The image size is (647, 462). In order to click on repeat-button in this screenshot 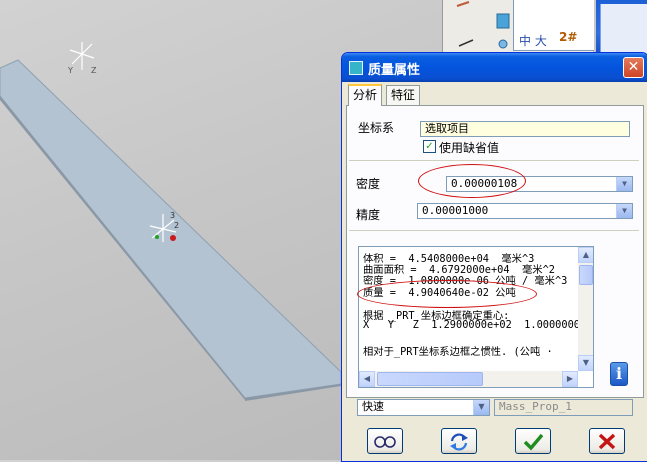, I will do `click(459, 441)`.